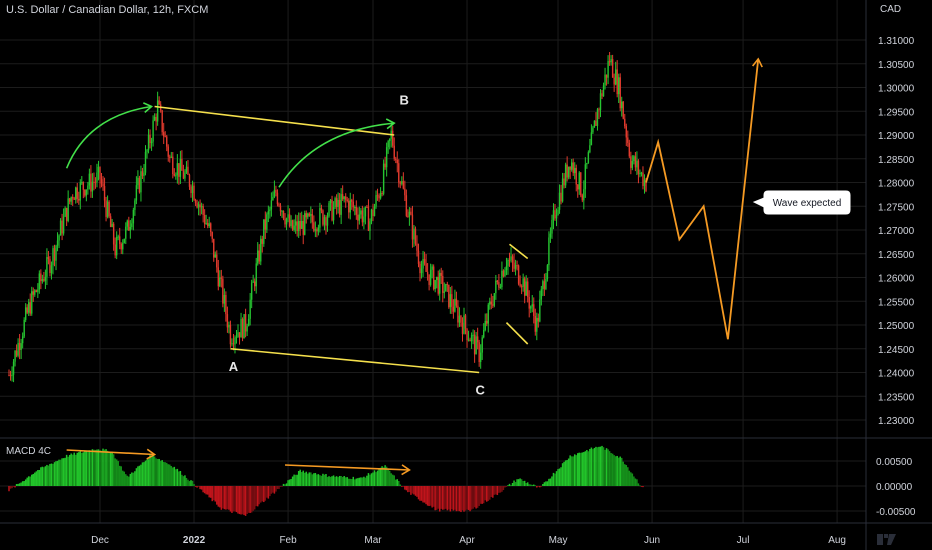 The height and width of the screenshot is (550, 932). I want to click on macd-indicator-label: MACD 4C, so click(28, 451).